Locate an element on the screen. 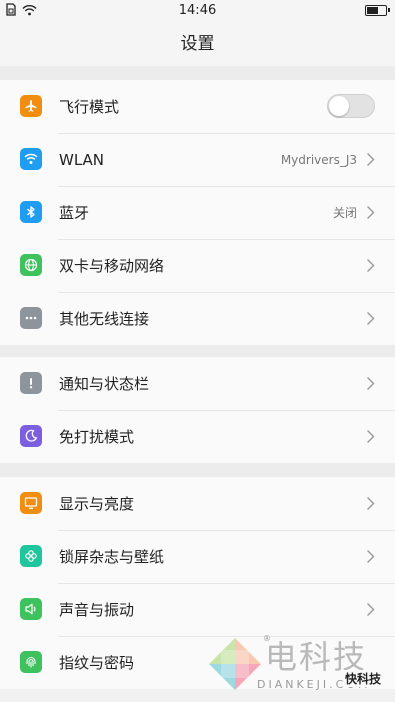  toggle-knob is located at coordinates (339, 106).